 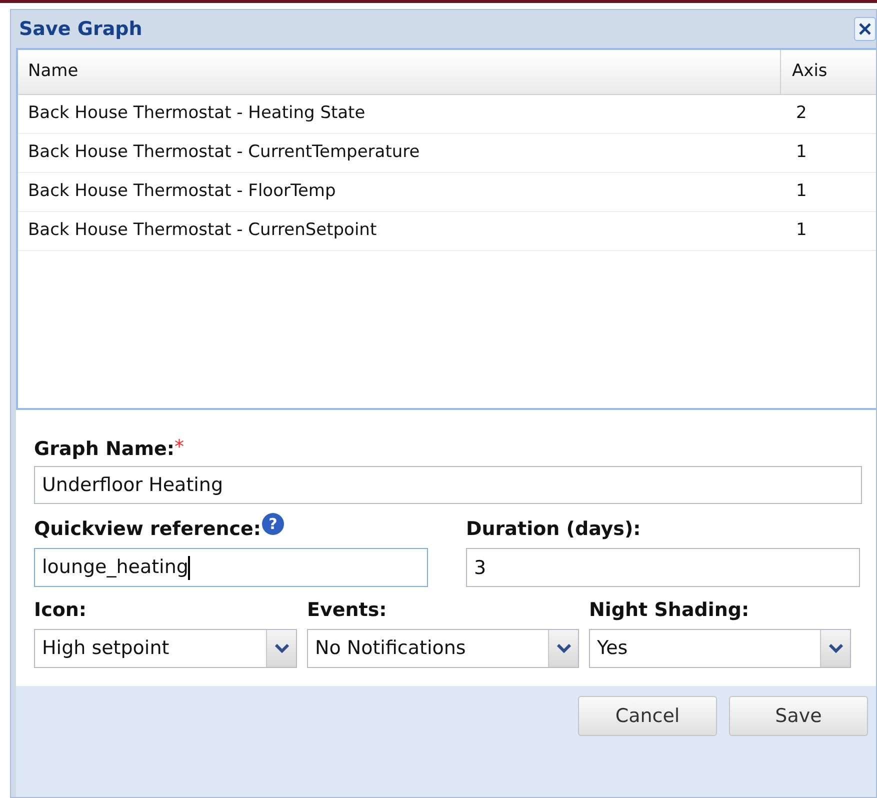 What do you see at coordinates (801, 114) in the screenshot?
I see `table-cell-text: 2` at bounding box center [801, 114].